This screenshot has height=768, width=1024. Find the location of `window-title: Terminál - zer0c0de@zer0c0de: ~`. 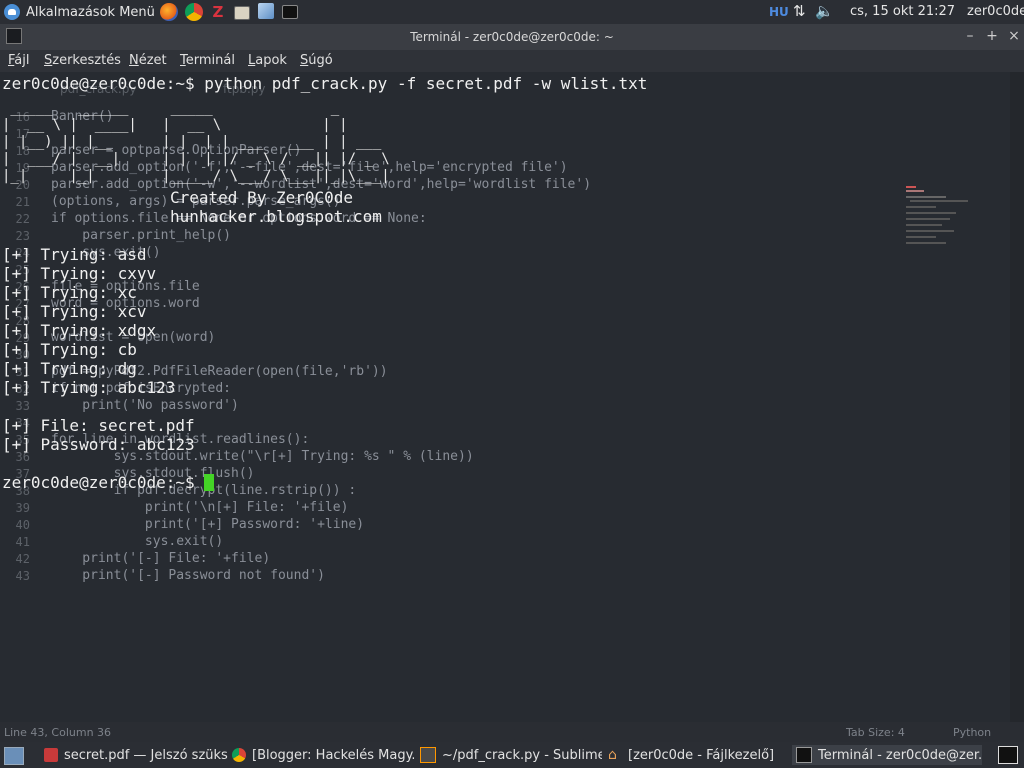

window-title: Terminál - zer0c0de@zer0c0de: ~ is located at coordinates (512, 37).